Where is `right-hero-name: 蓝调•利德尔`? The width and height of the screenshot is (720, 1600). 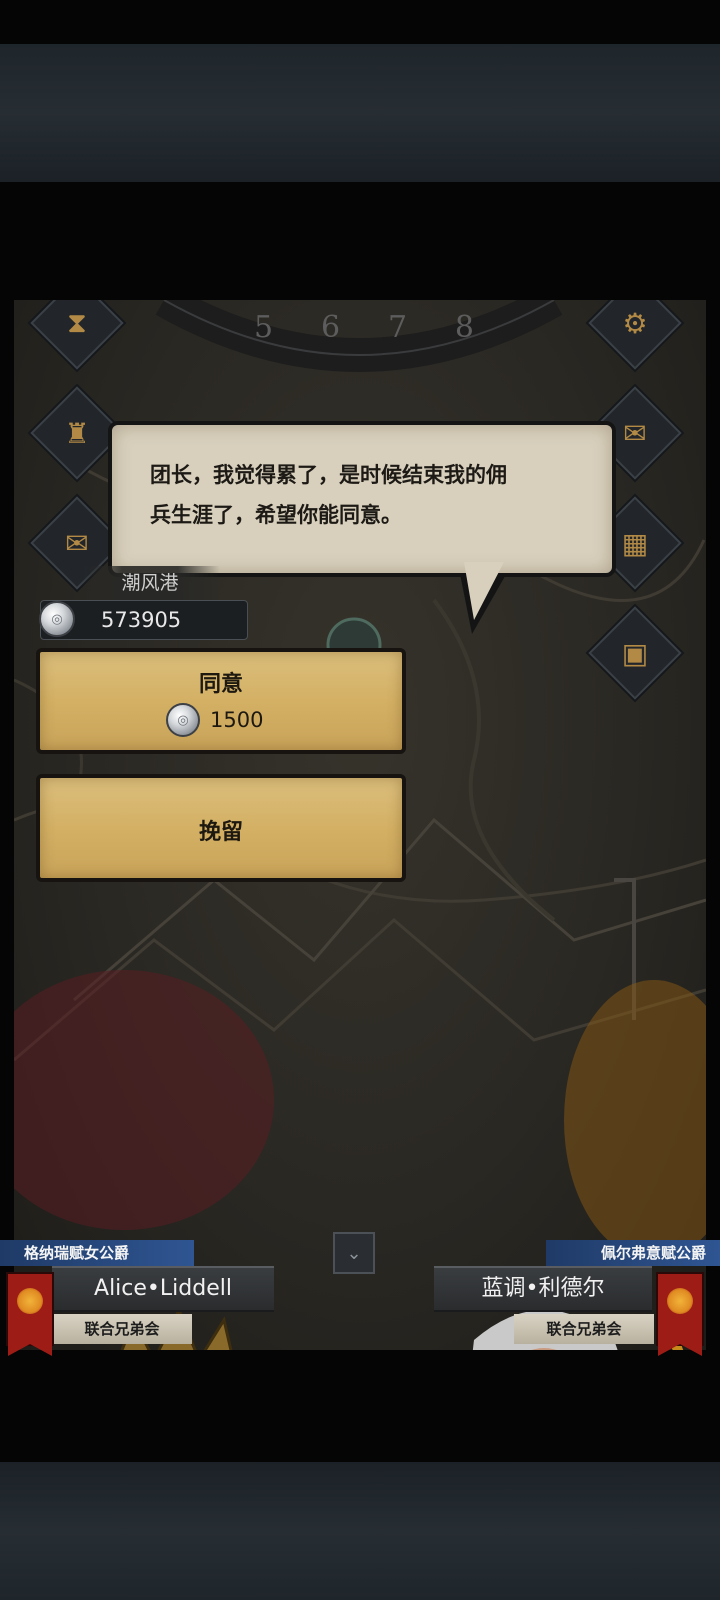 right-hero-name: 蓝调•利德尔 is located at coordinates (543, 1289).